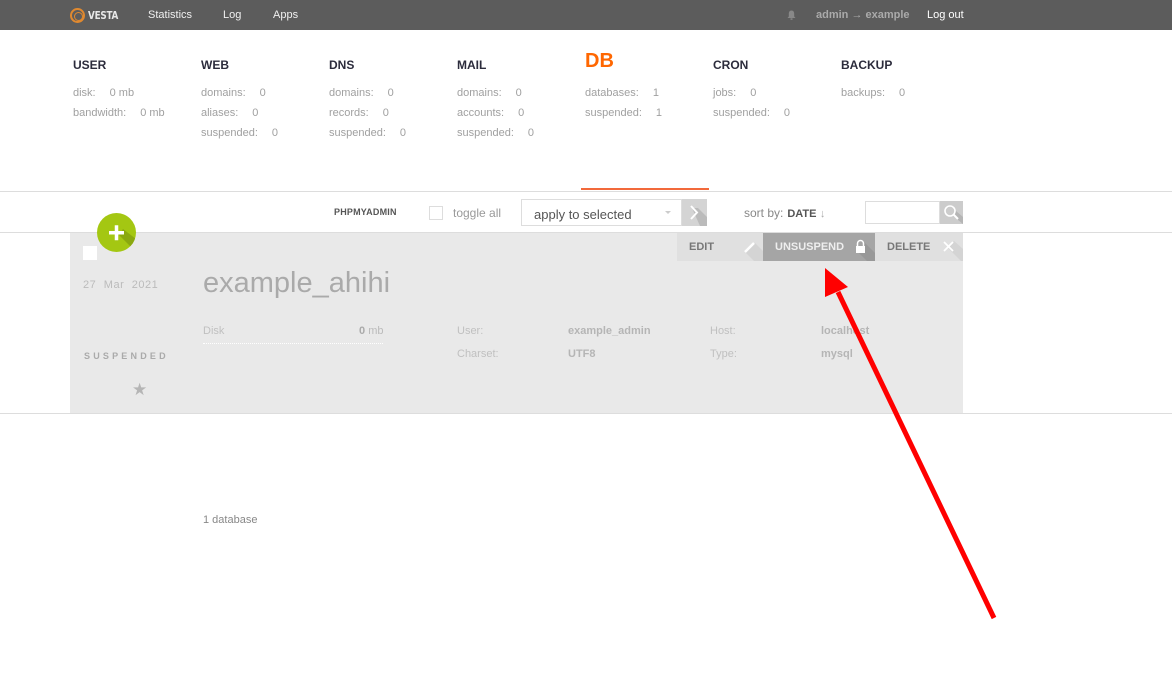 The image size is (1172, 700). I want to click on nav-statistics: Statistics, so click(170, 15).